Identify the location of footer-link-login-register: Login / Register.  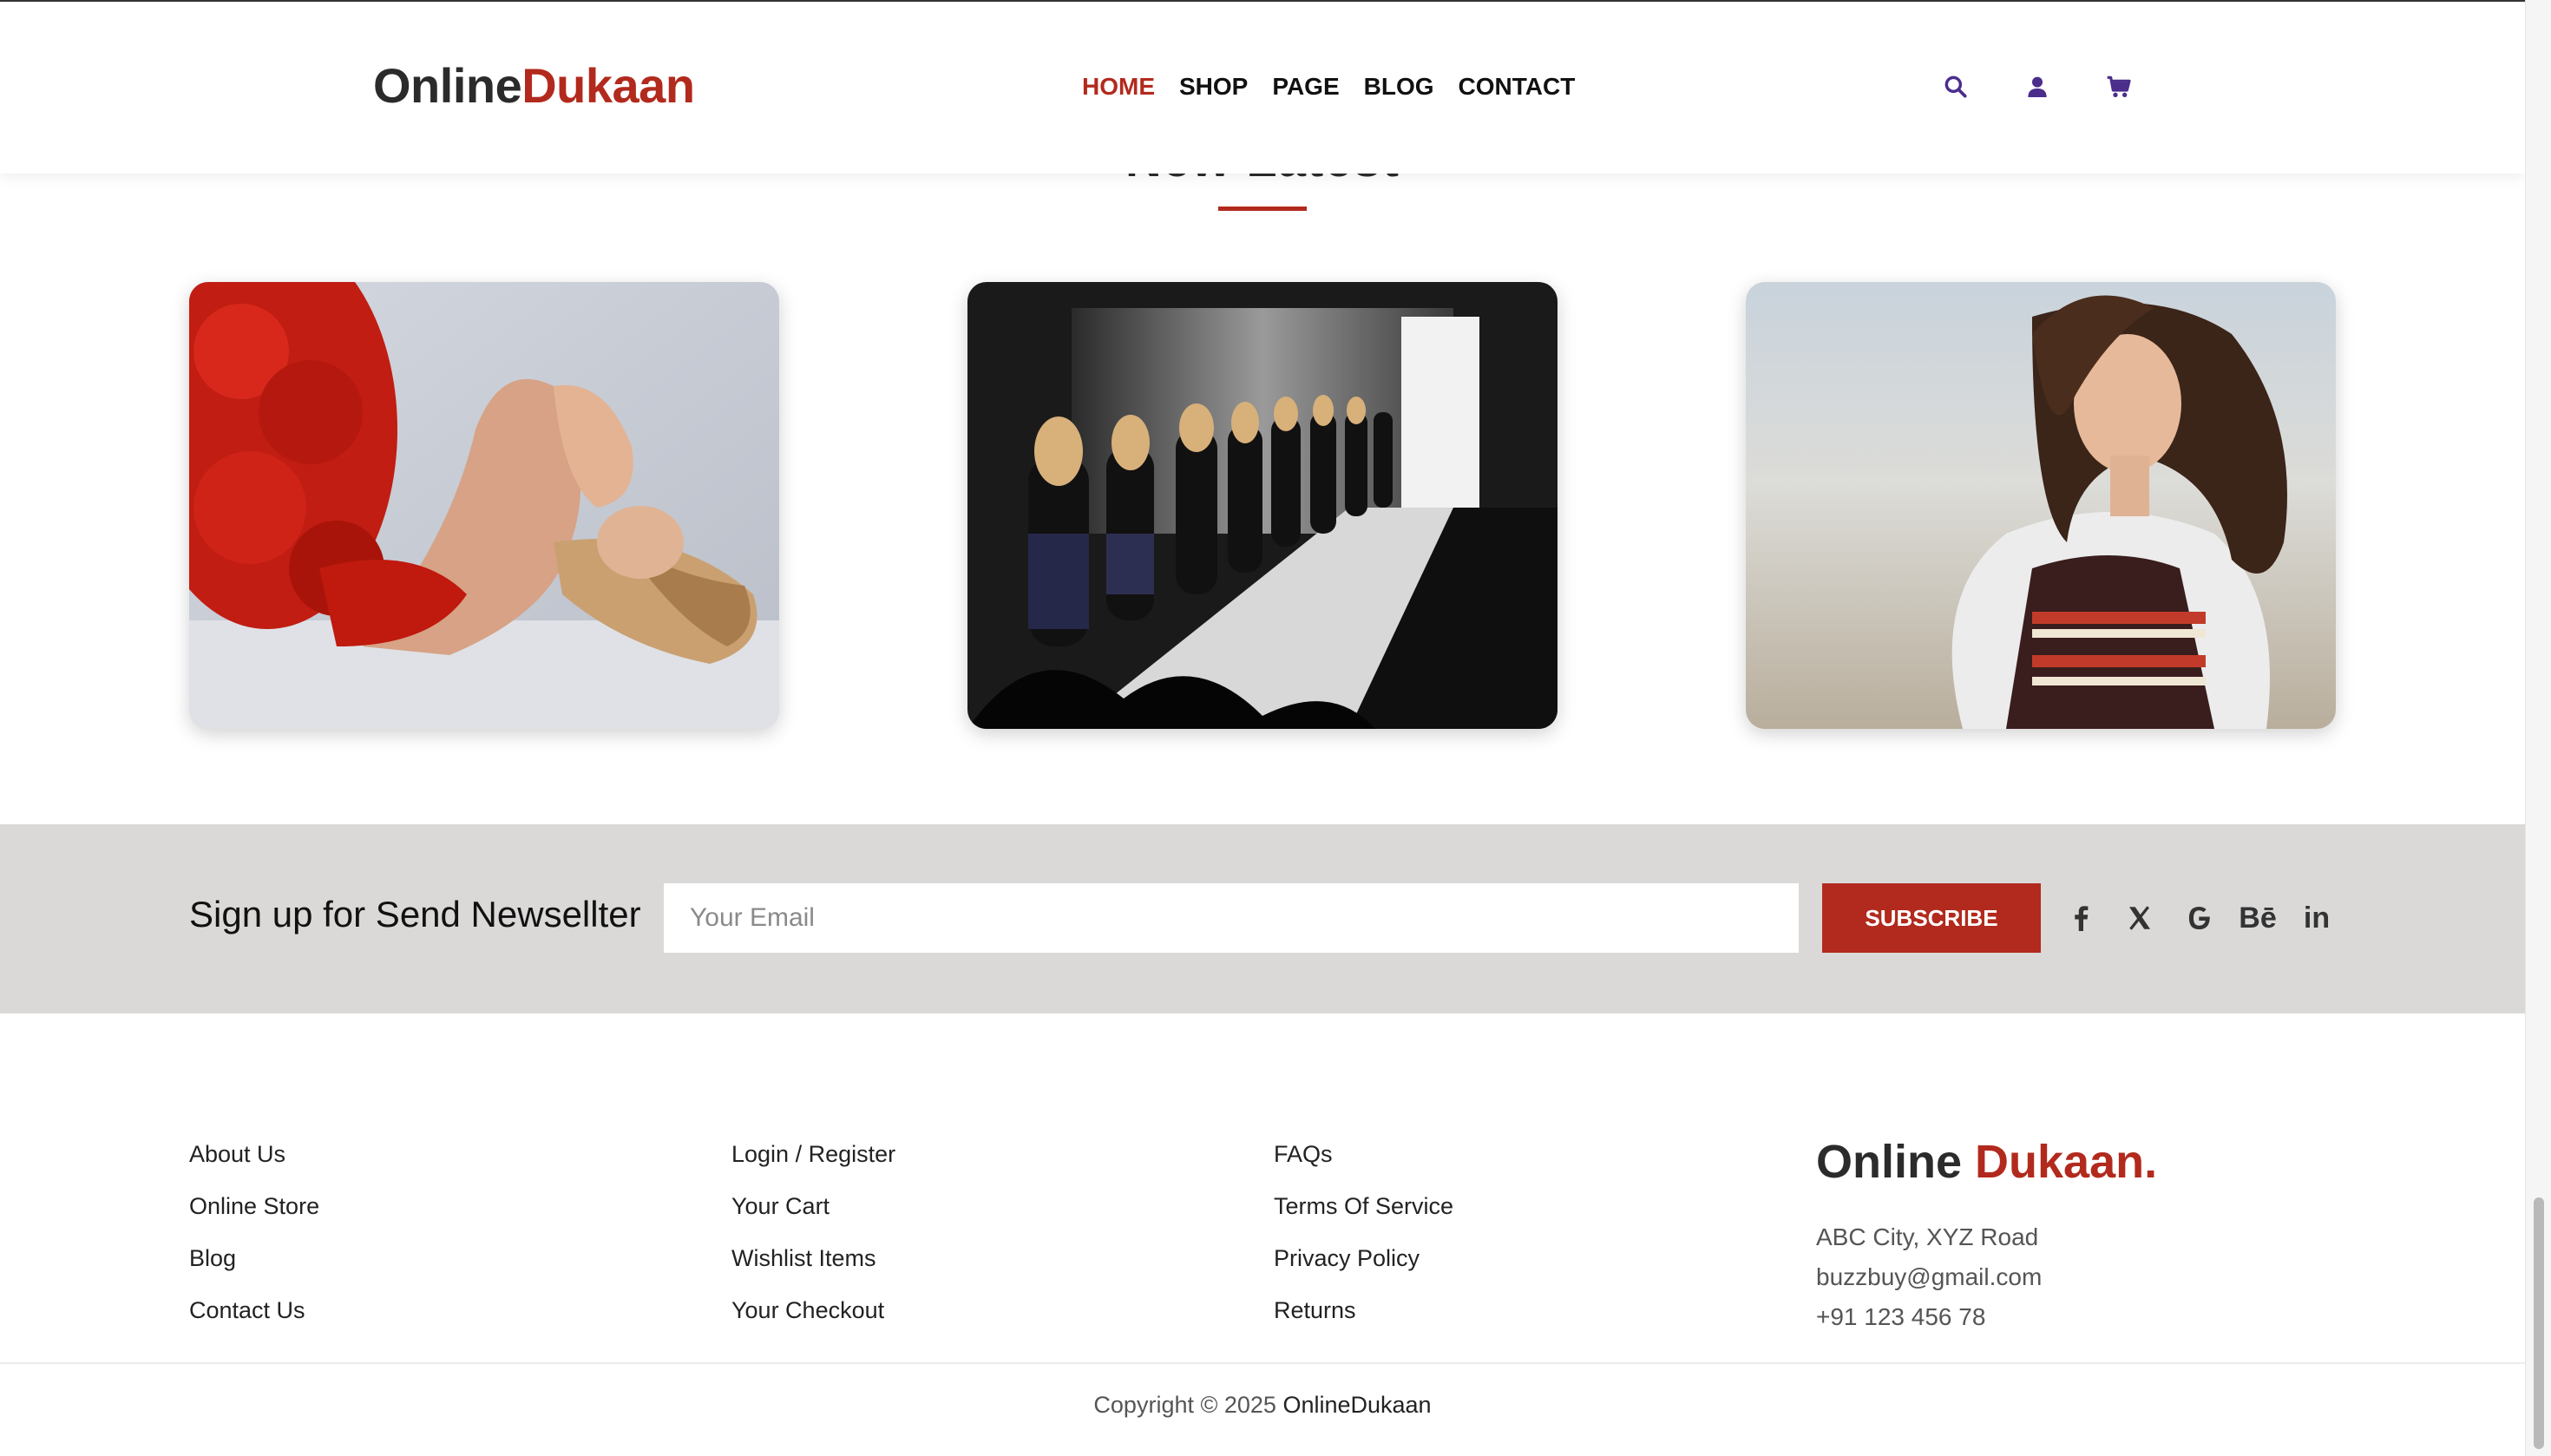
(813, 1164).